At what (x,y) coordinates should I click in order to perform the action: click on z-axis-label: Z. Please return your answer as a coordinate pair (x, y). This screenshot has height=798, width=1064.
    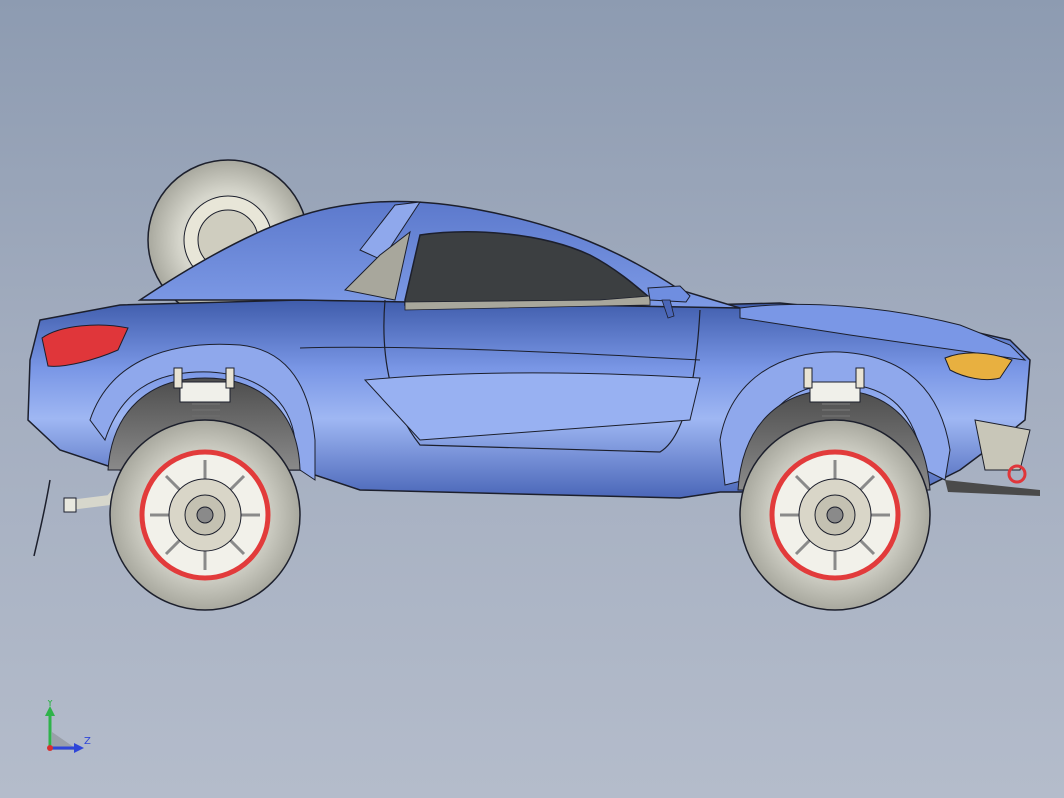
    Looking at the image, I should click on (87, 741).